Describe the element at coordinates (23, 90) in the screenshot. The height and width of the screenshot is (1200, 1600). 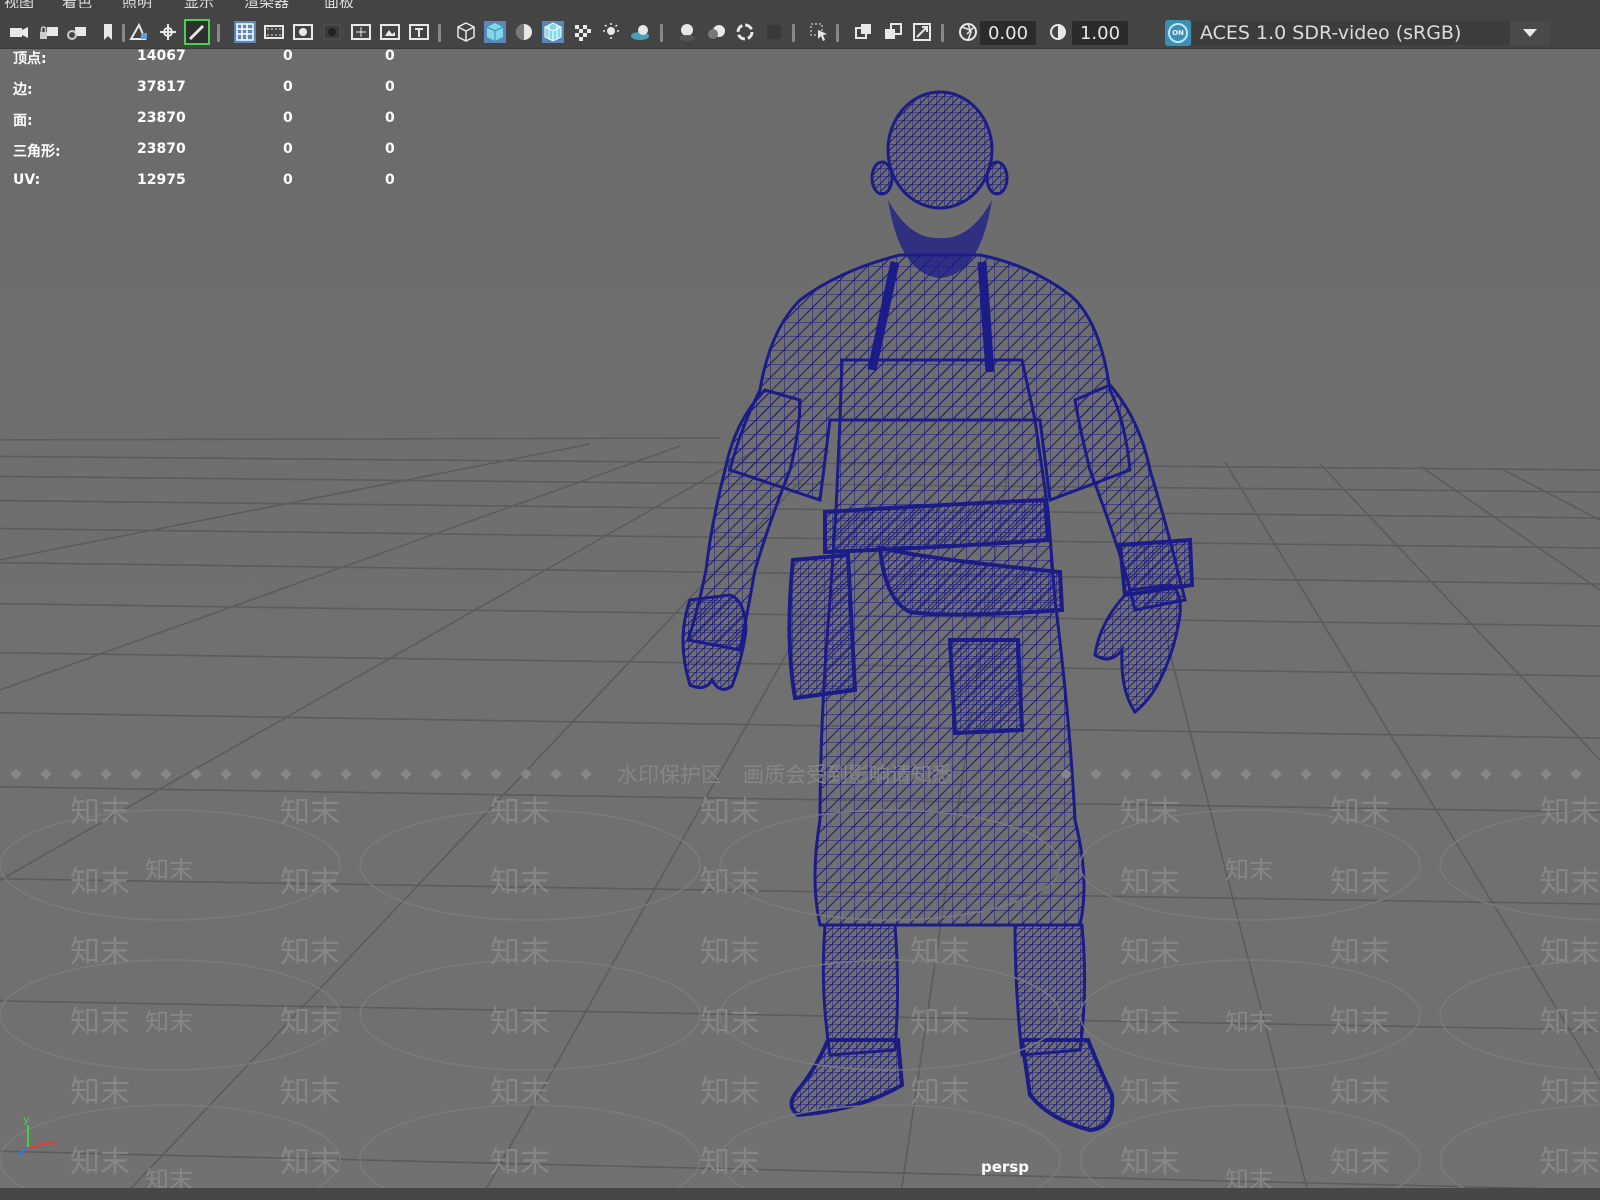
I see `hud-label: 边:` at that location.